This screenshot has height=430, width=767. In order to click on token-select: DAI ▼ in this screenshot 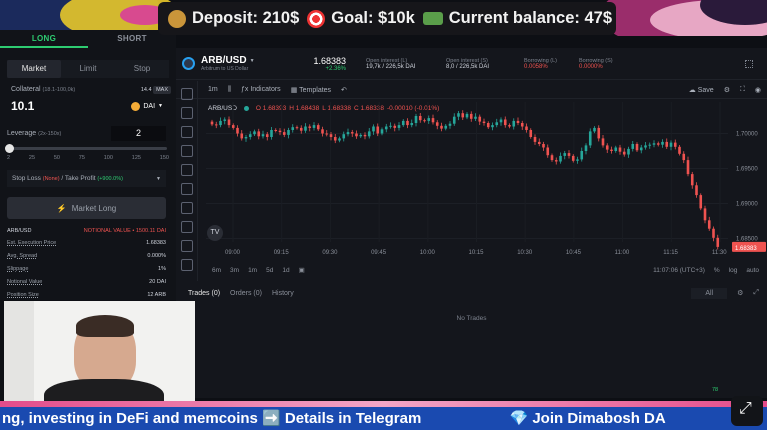, I will do `click(147, 106)`.